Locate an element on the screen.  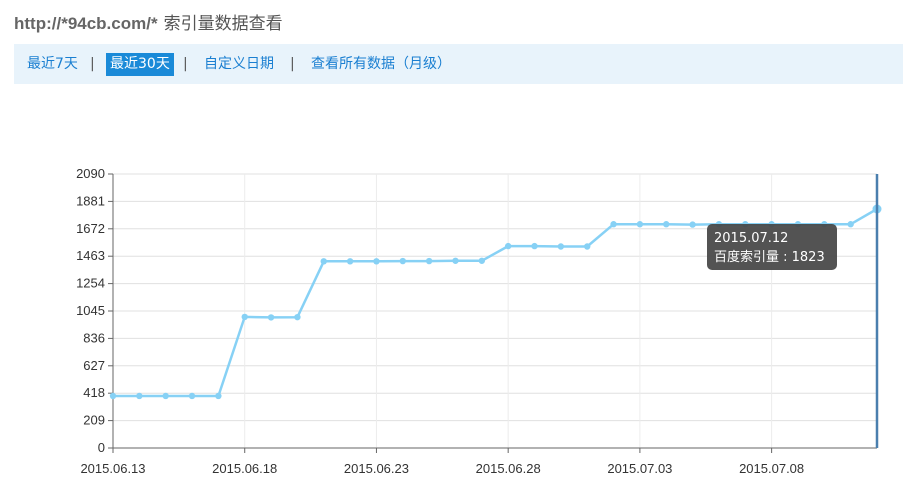
y-tick-label: 209 is located at coordinates (94, 420).